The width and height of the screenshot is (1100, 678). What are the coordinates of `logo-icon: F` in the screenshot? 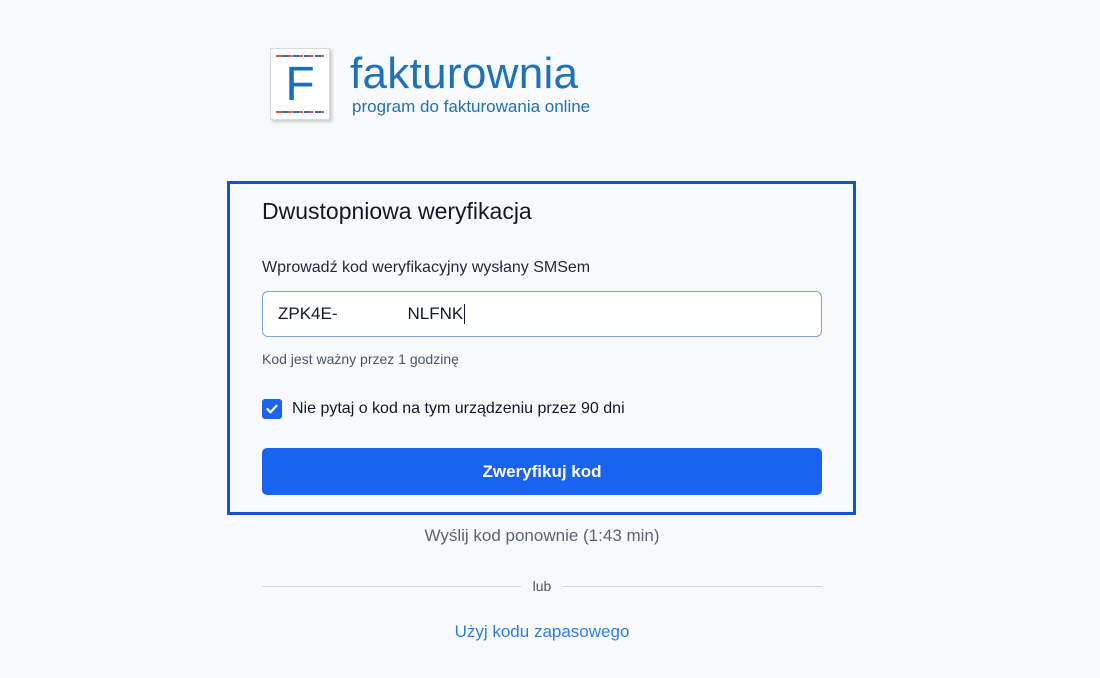 It's located at (300, 84).